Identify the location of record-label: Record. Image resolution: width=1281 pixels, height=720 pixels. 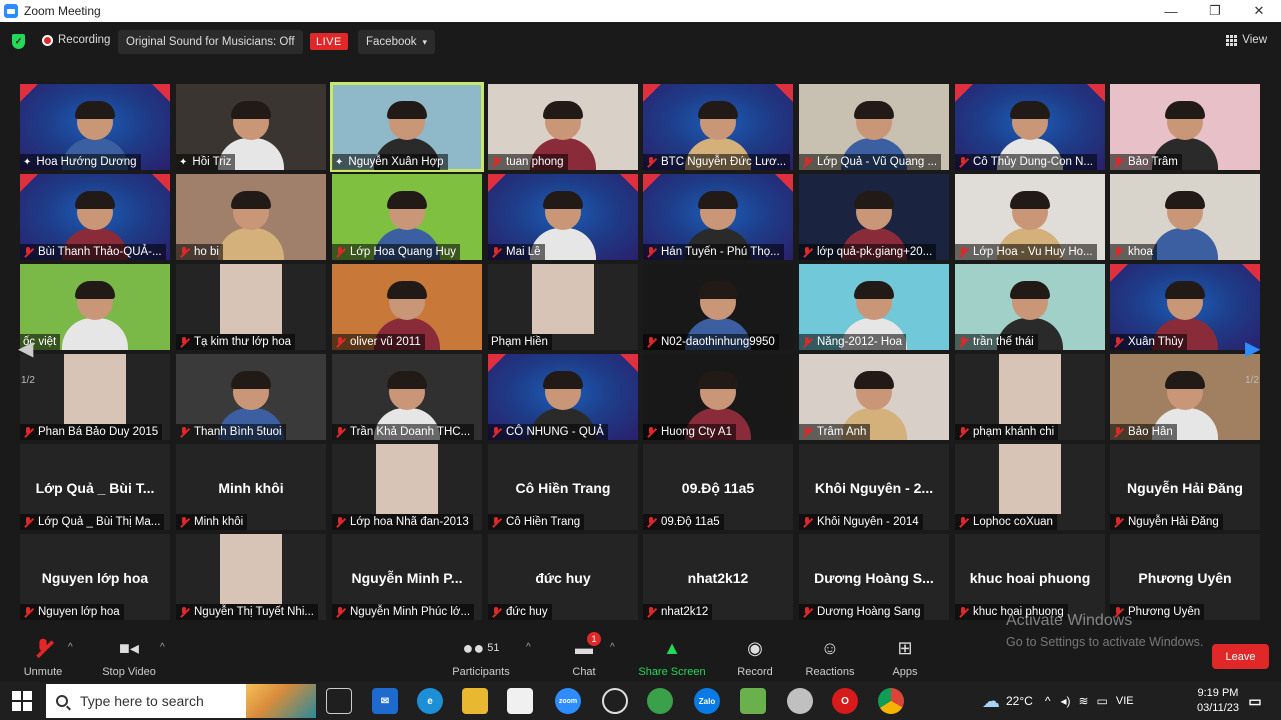
(755, 672).